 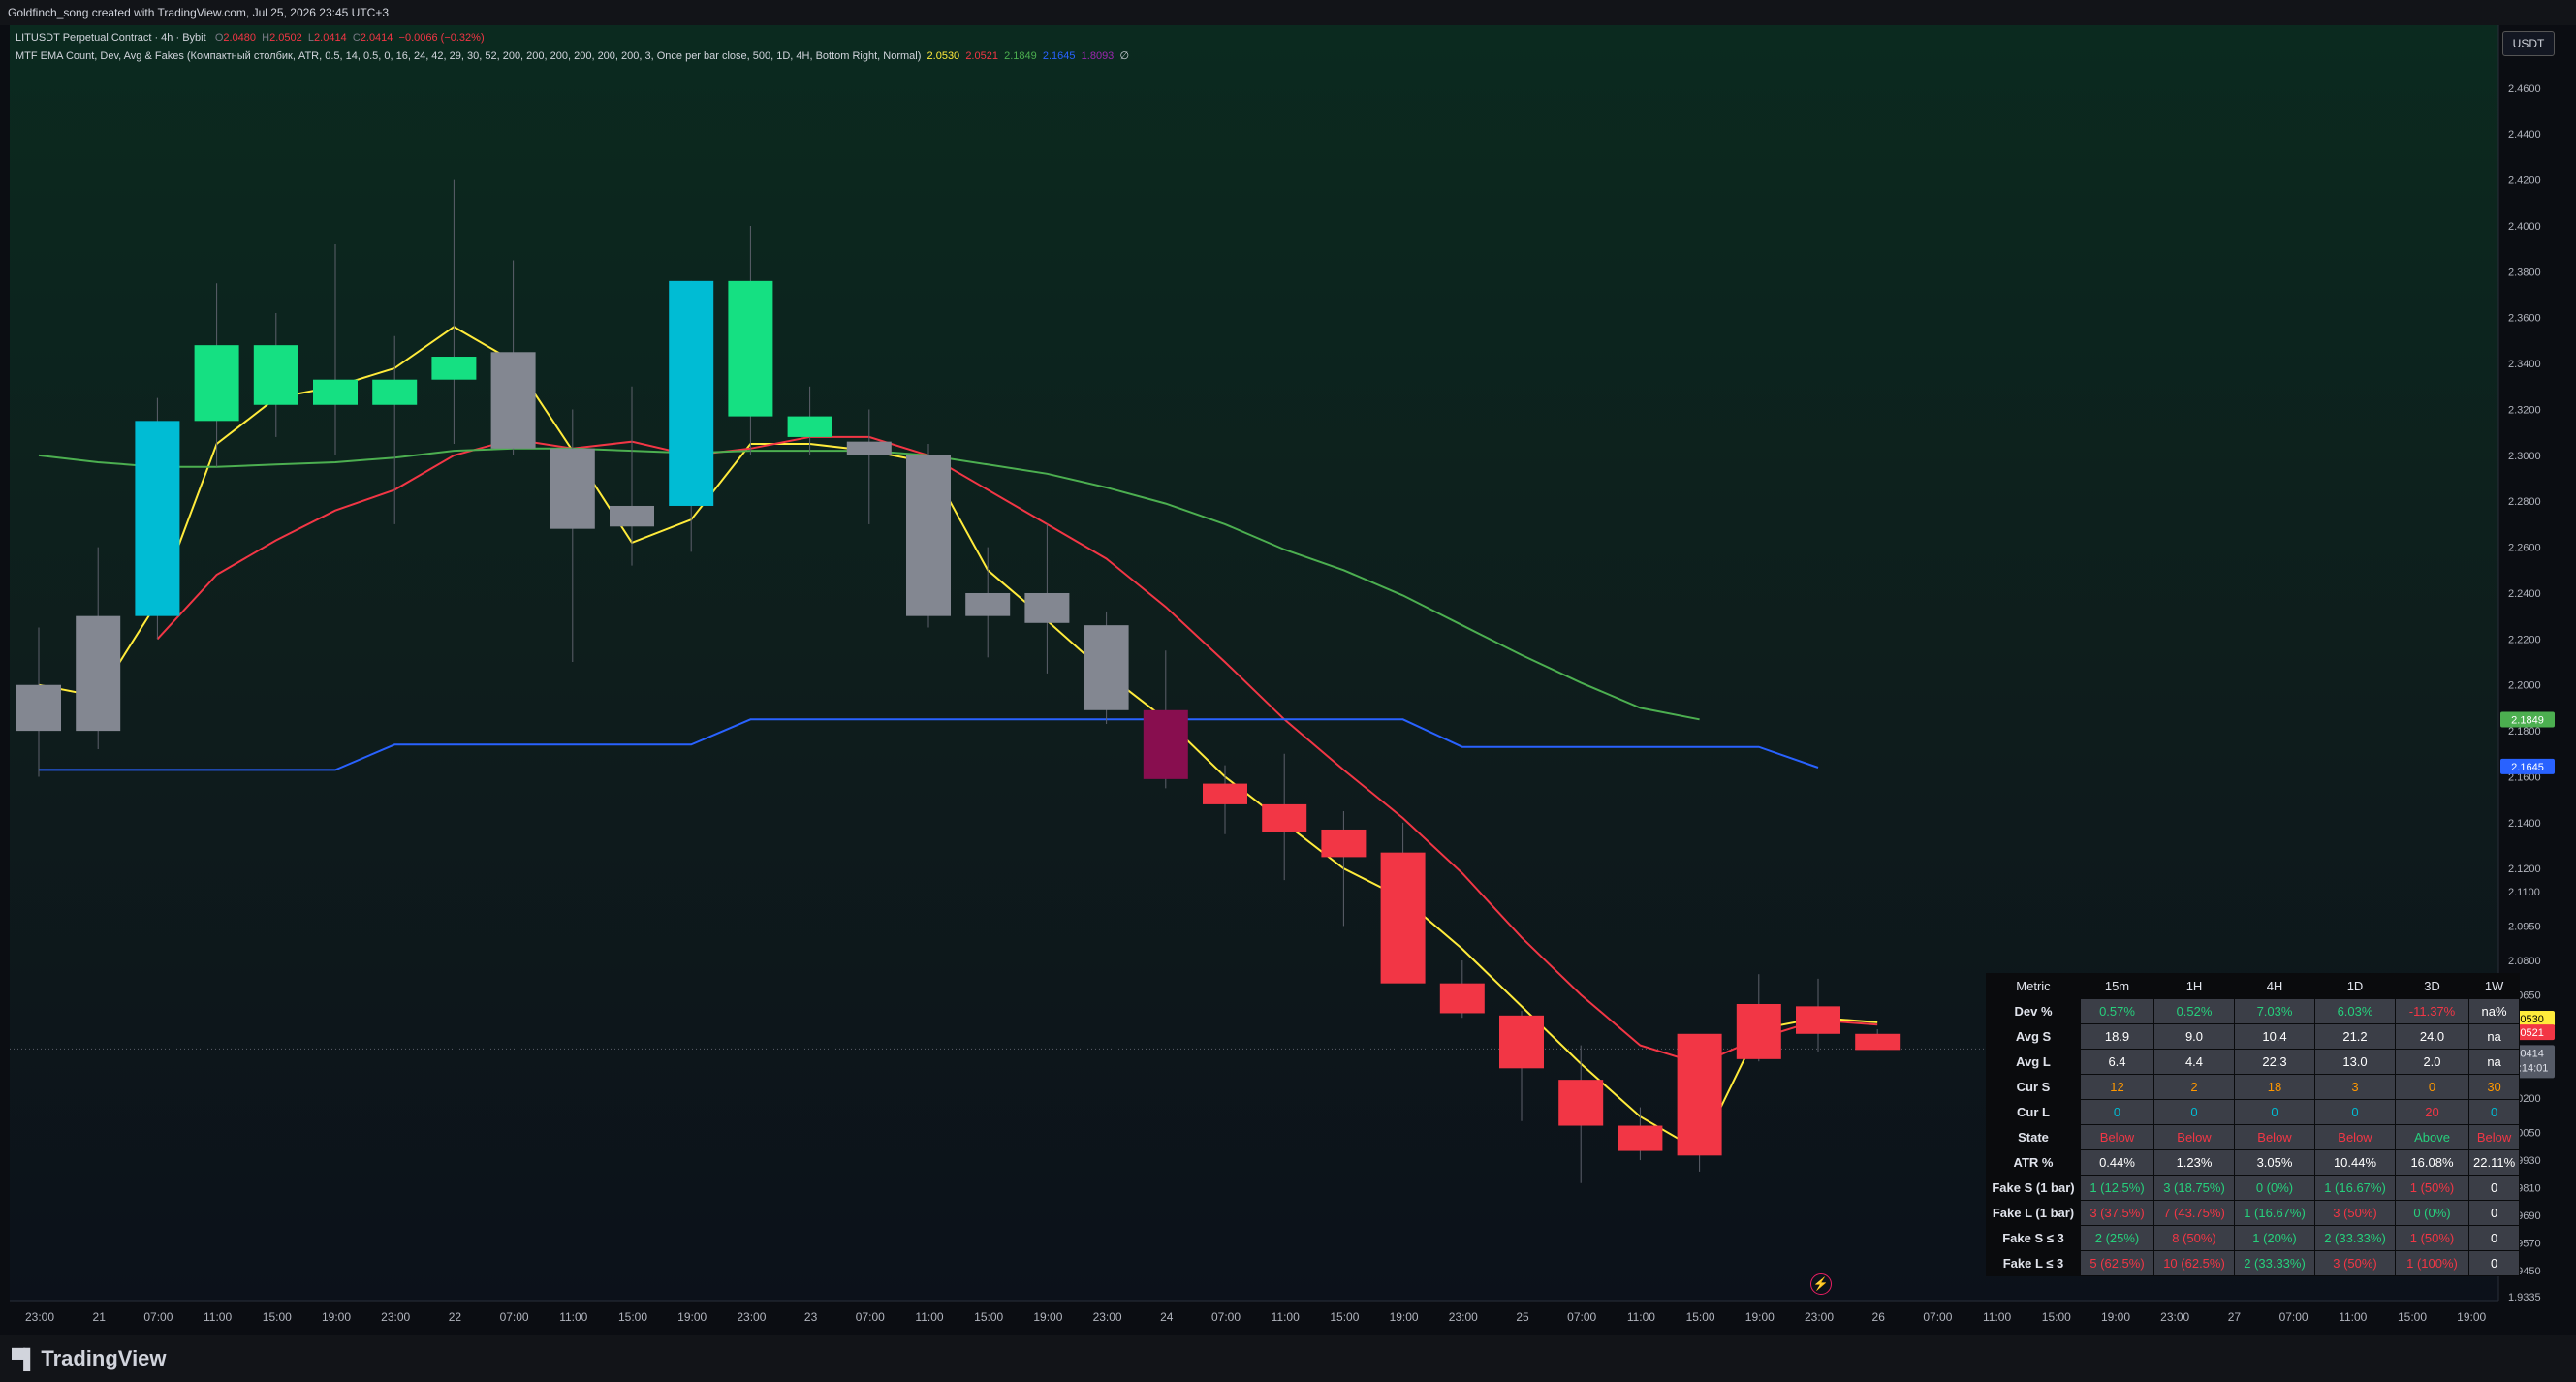 I want to click on metrics-cell: 18.9, so click(x=2117, y=1036).